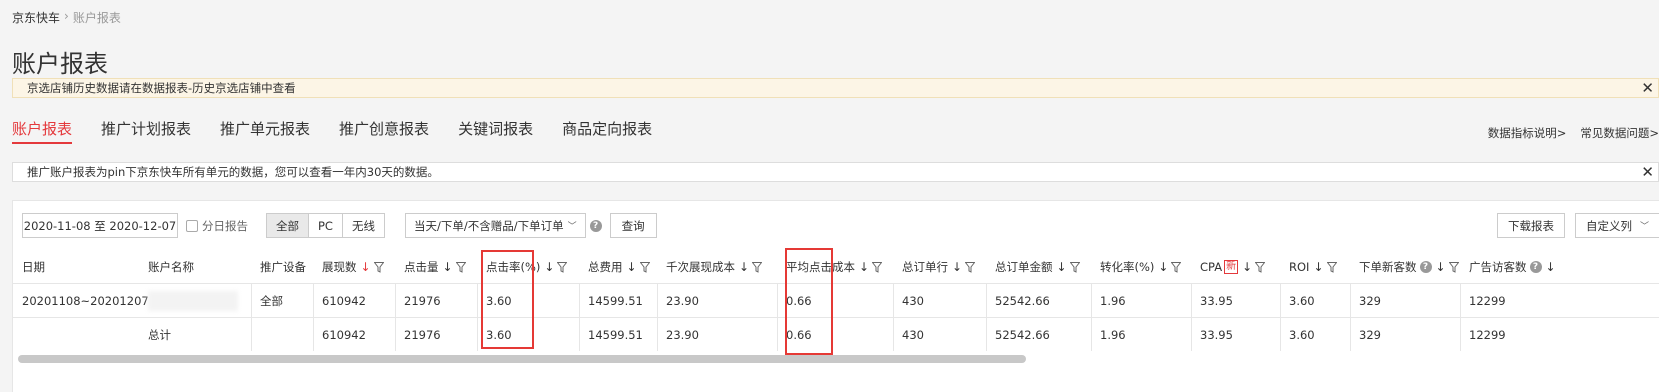 This screenshot has height=392, width=1659. I want to click on custom-columns-button: 自定义列 ﹀, so click(1616, 225).